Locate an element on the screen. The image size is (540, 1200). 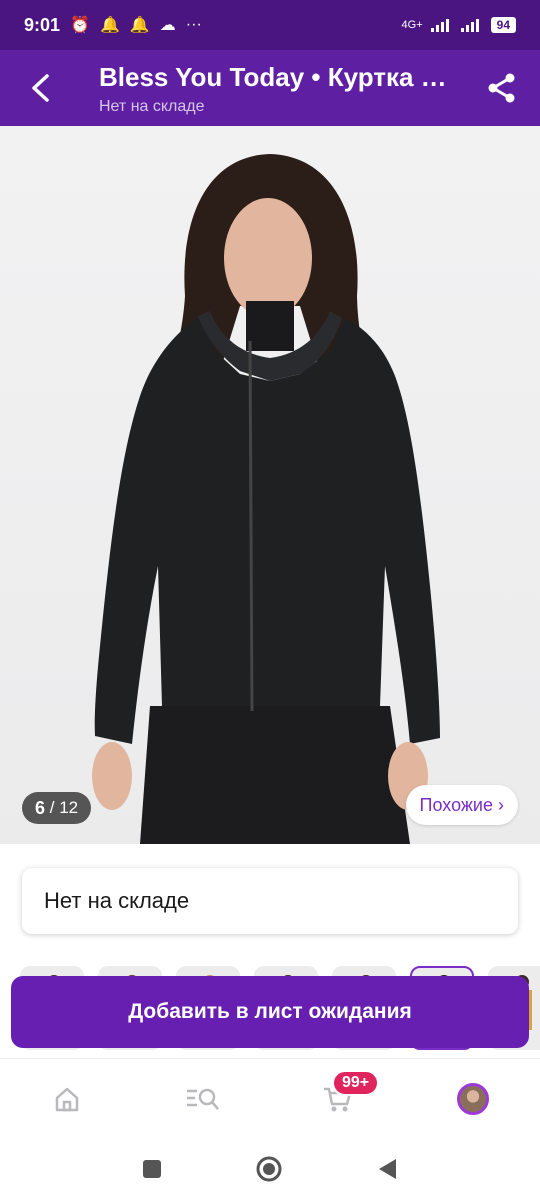
triangle-back-icon is located at coordinates (387, 1169).